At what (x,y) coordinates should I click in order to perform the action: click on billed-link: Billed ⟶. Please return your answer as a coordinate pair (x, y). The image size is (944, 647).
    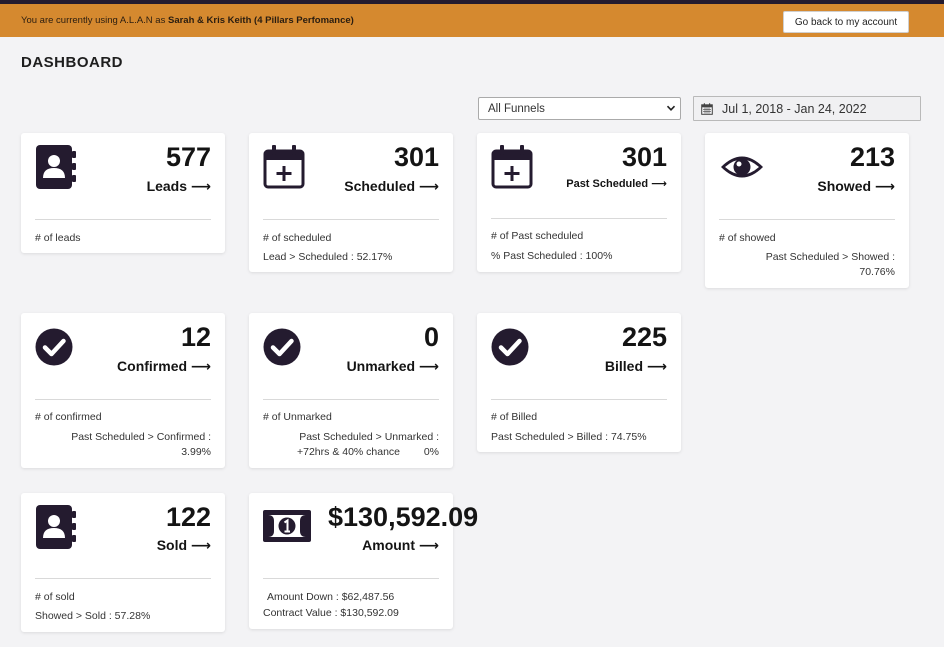
    Looking at the image, I should click on (636, 366).